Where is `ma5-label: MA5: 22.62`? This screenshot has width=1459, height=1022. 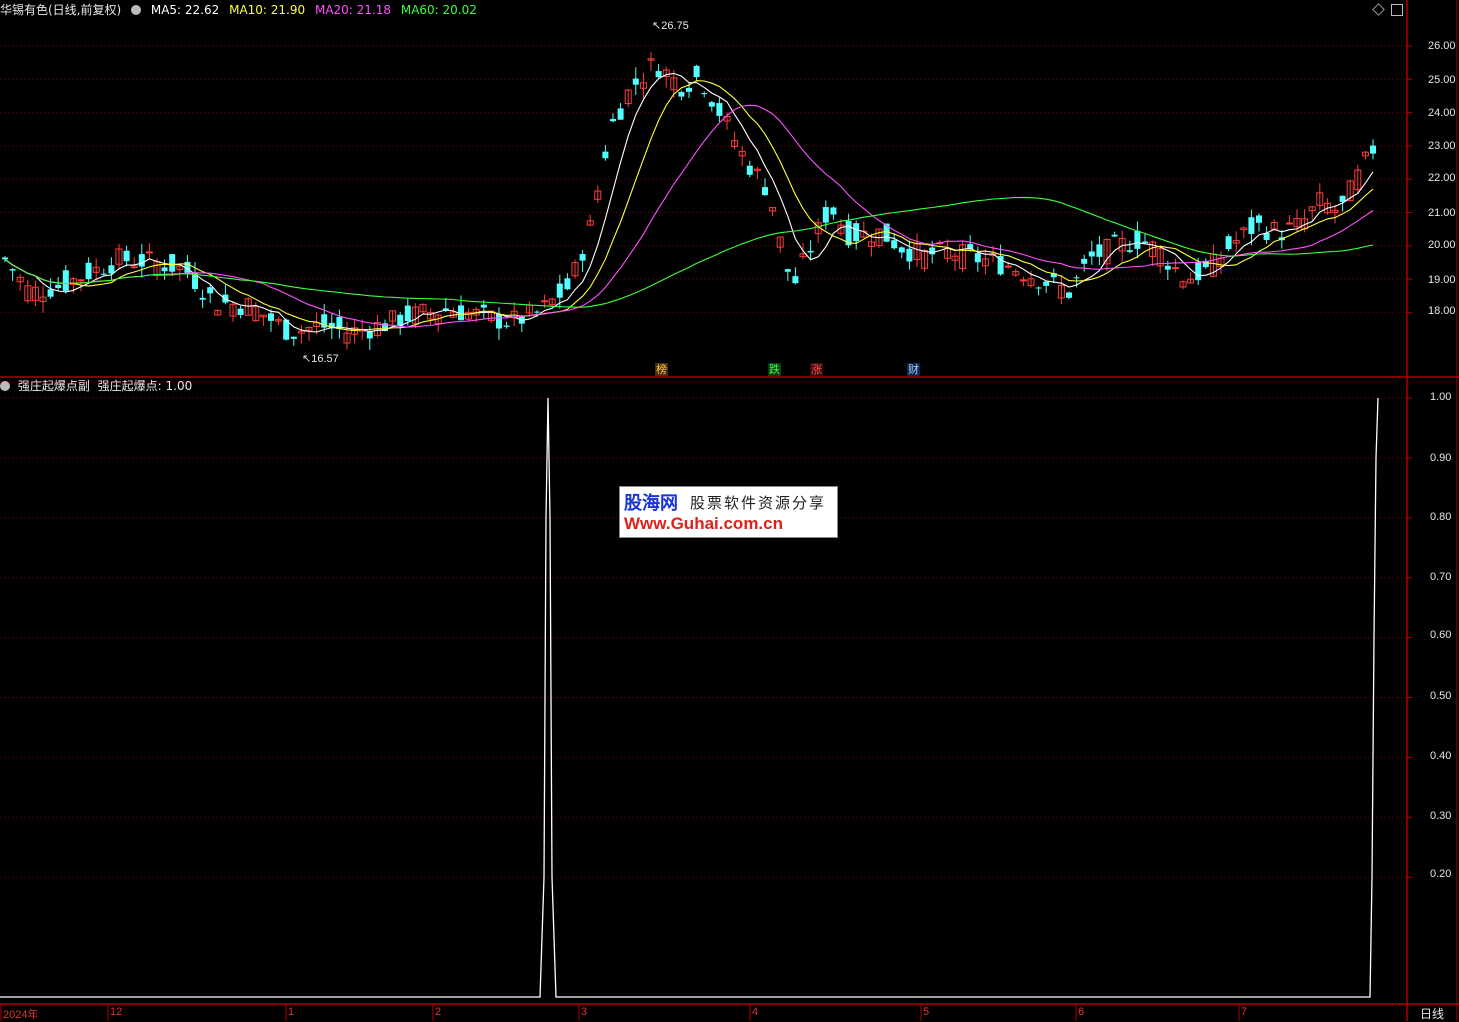
ma5-label: MA5: 22.62 is located at coordinates (185, 10).